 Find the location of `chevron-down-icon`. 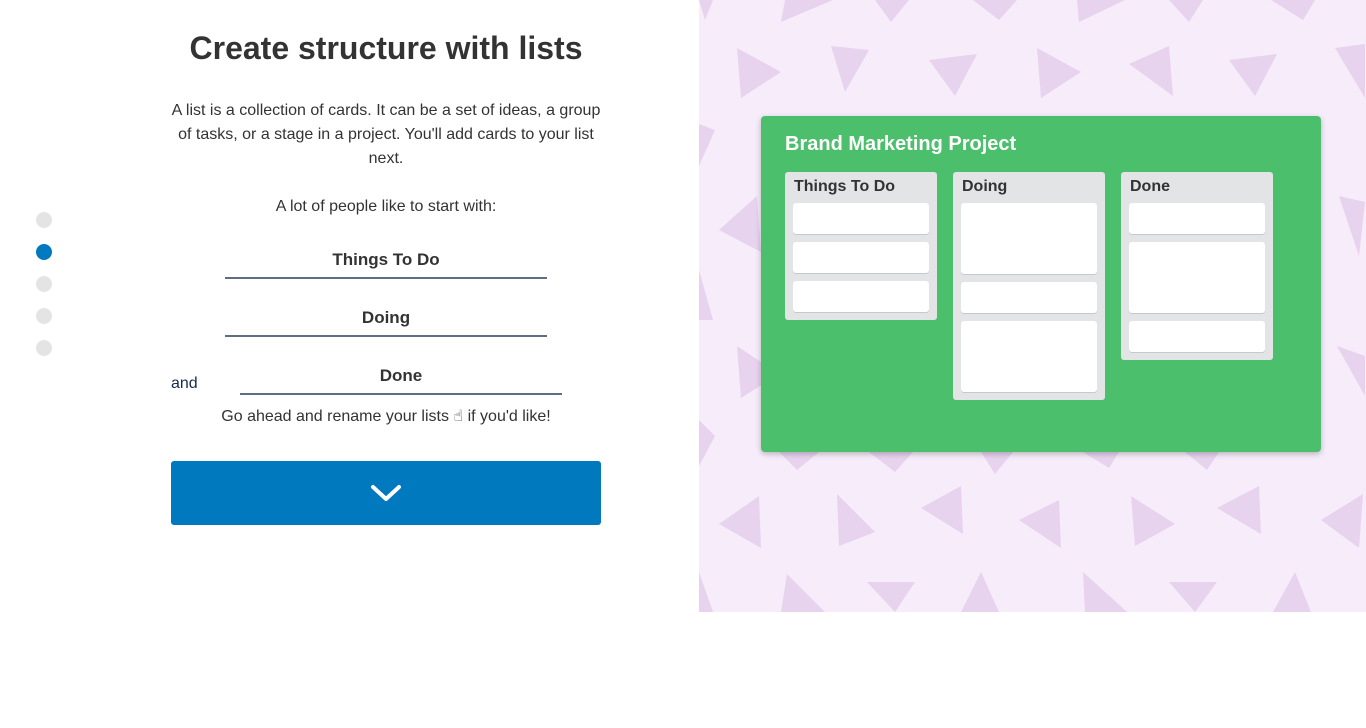

chevron-down-icon is located at coordinates (386, 493).